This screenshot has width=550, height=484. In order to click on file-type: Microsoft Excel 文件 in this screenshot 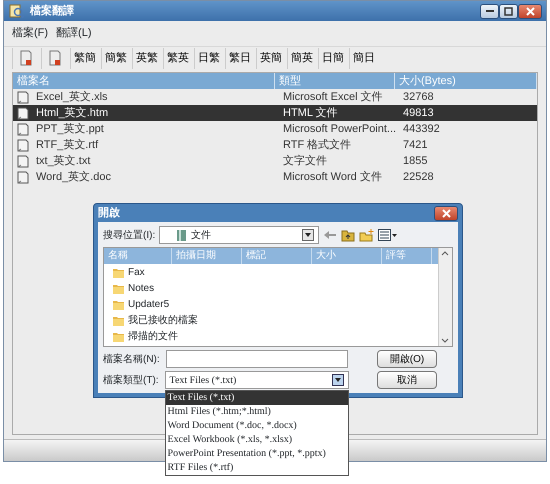, I will do `click(332, 97)`.